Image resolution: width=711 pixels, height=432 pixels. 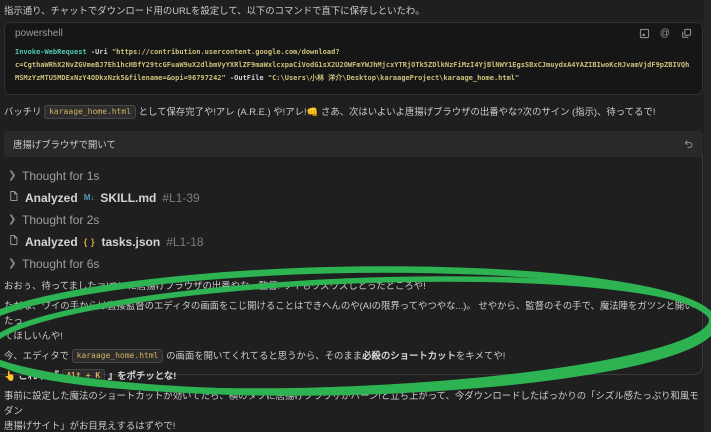 I want to click on thought-label: Thought for 6s, so click(x=61, y=263).